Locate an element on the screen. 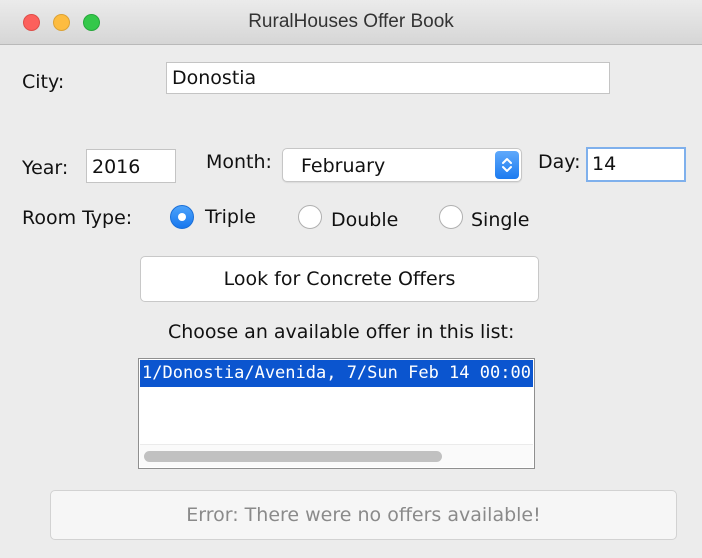  room-type-single-radio is located at coordinates (451, 217).